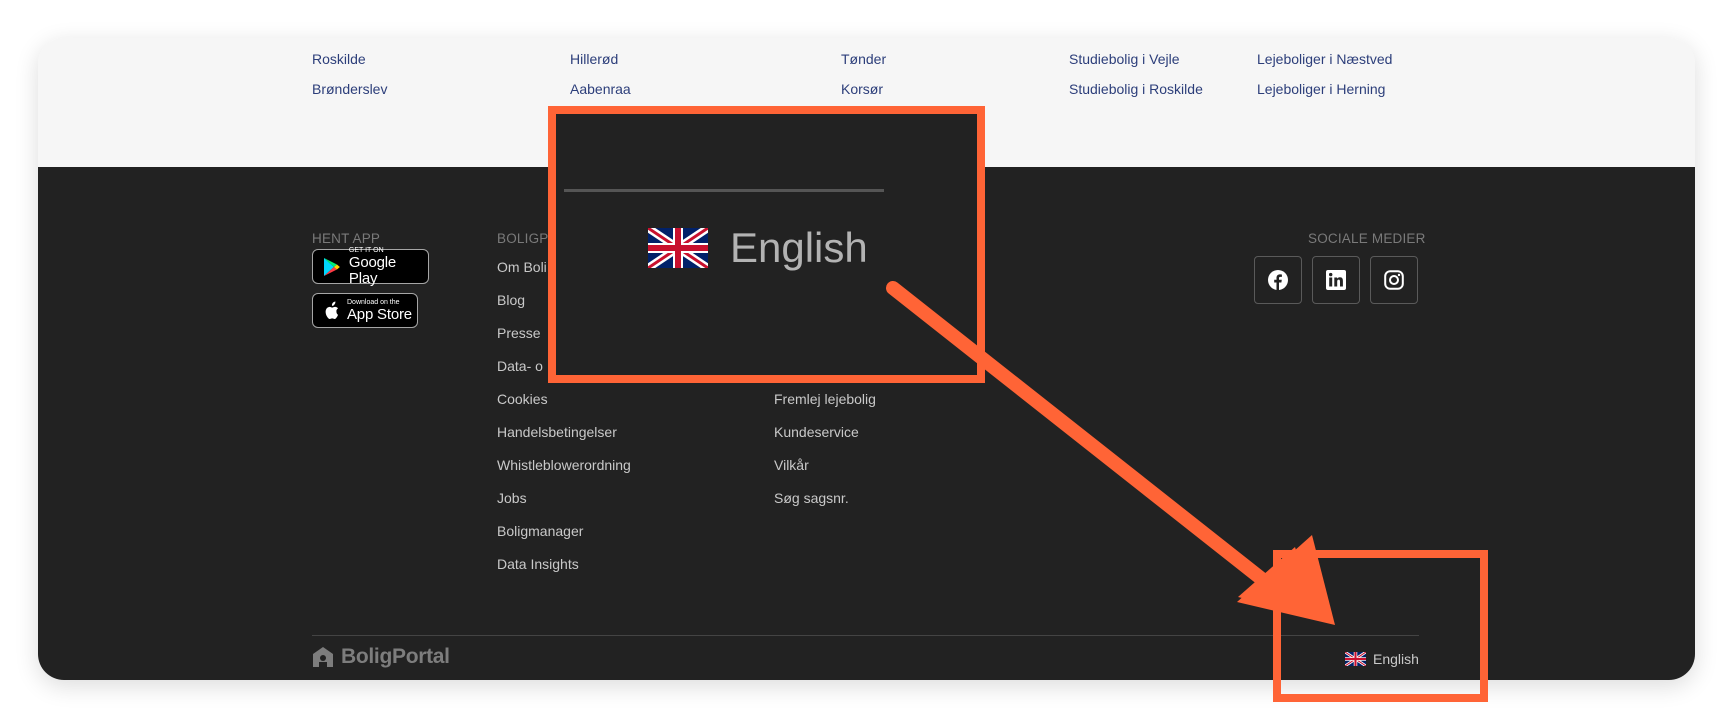 The height and width of the screenshot is (718, 1733). What do you see at coordinates (724, 190) in the screenshot?
I see `zoom-divider` at bounding box center [724, 190].